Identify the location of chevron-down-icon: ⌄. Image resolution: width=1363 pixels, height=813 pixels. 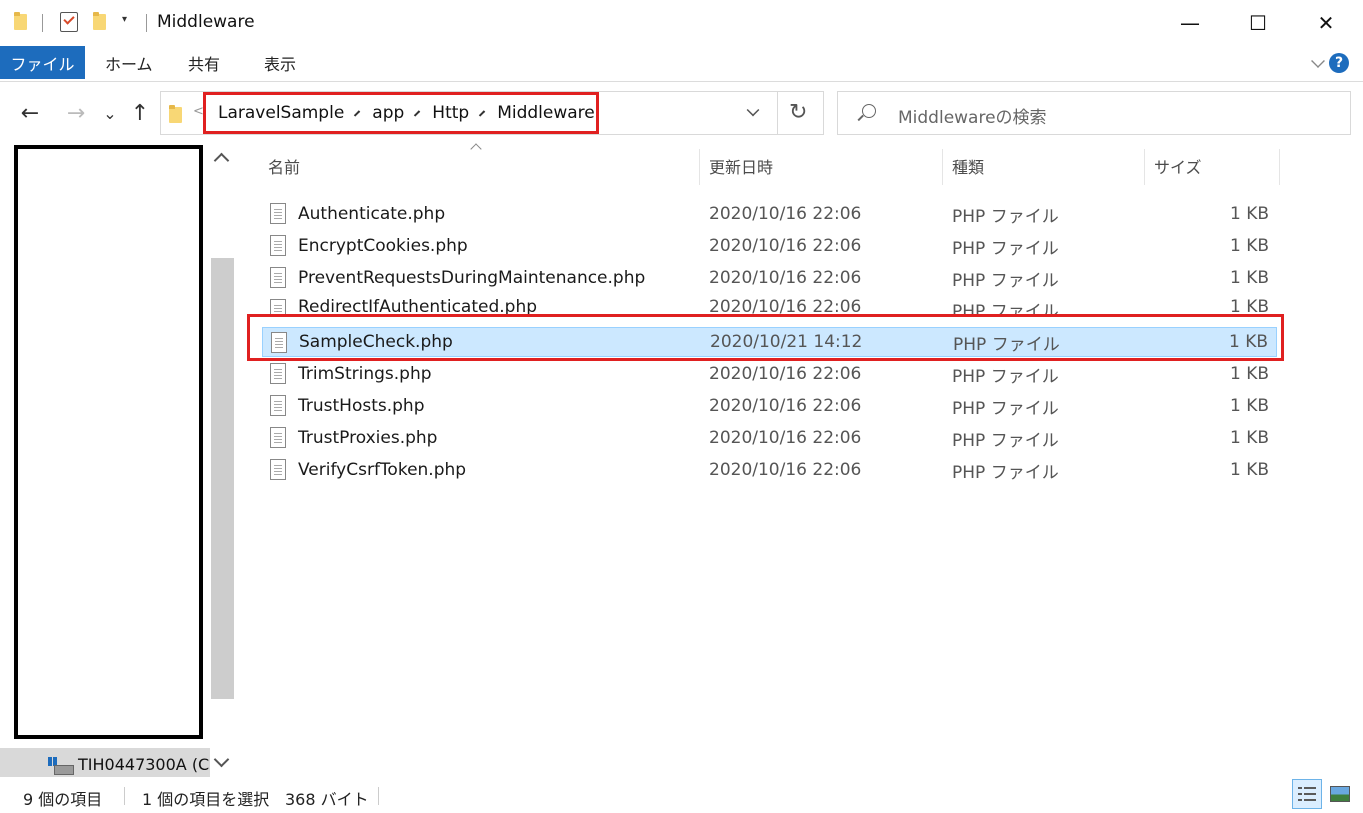
(110, 113).